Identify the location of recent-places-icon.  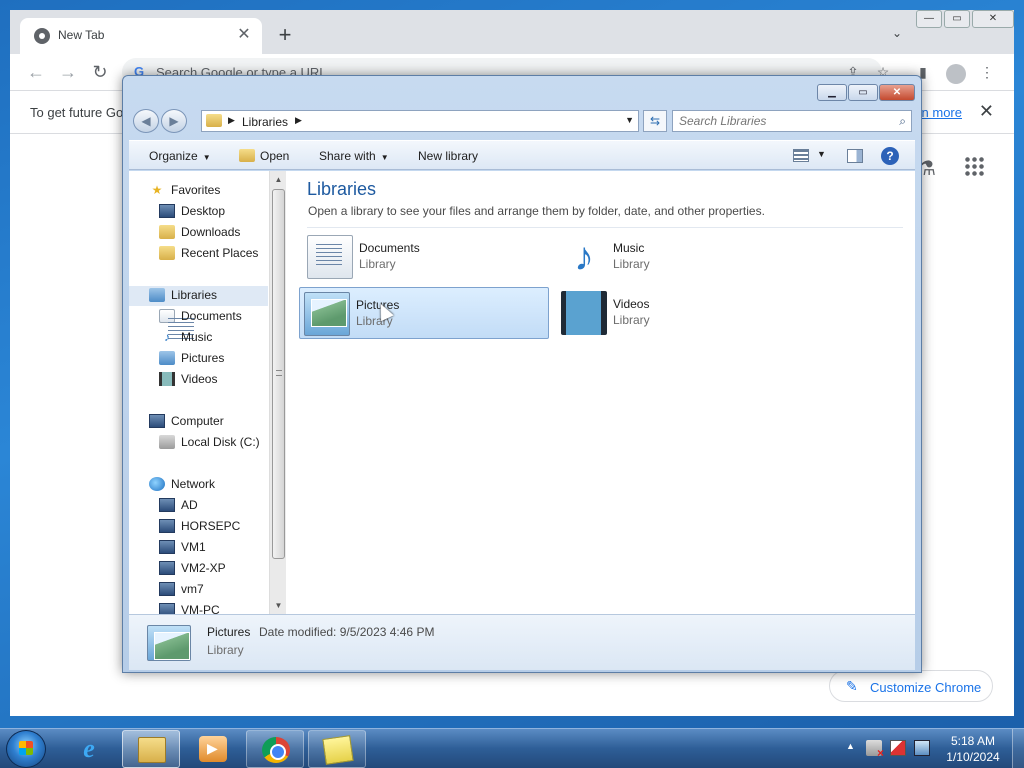
(167, 253).